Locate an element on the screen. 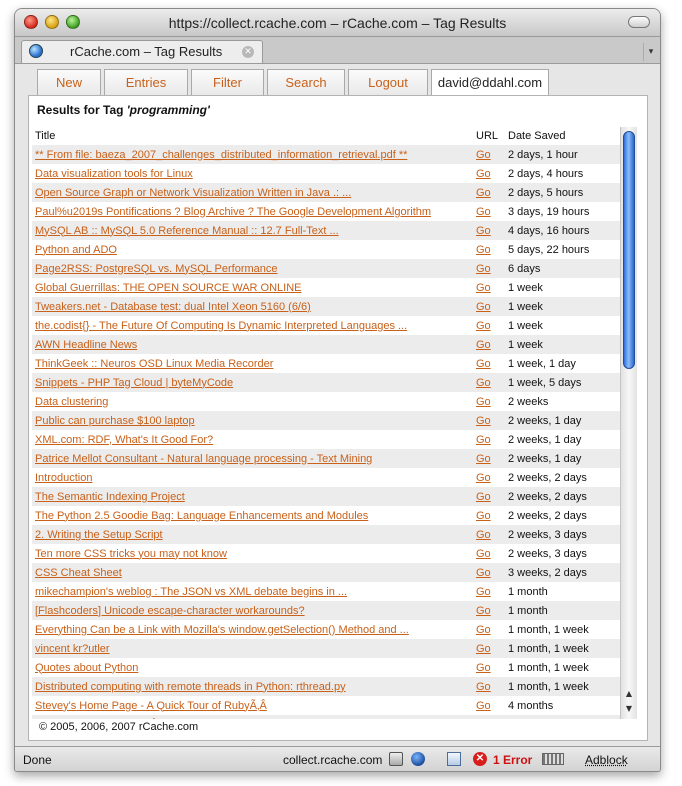 This screenshot has height=786, width=682. entry-title-link: Data clustering is located at coordinates (71, 402).